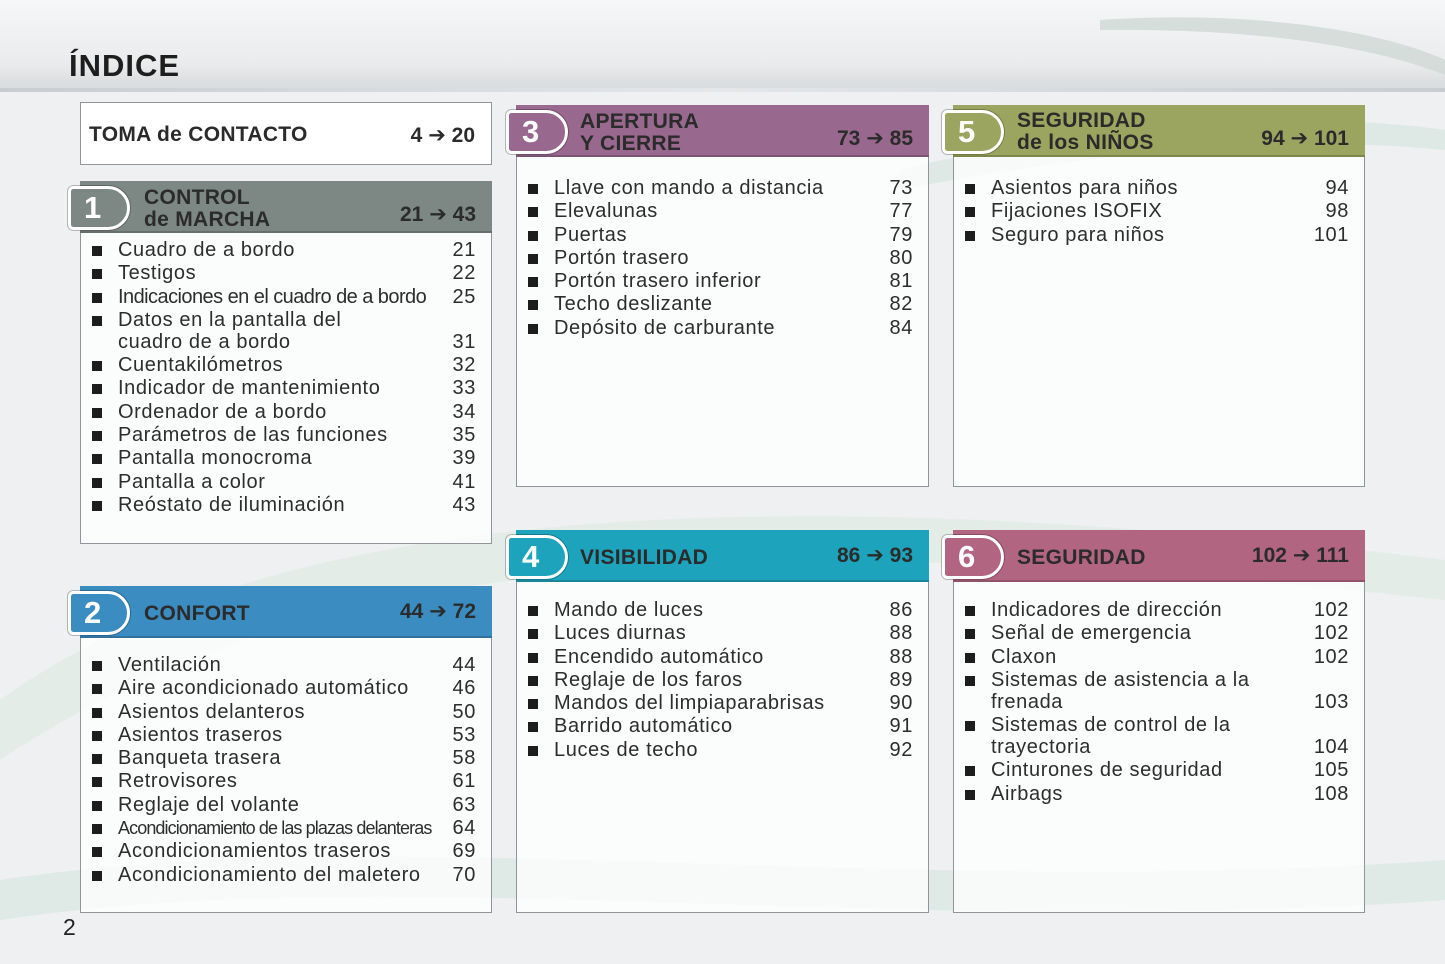 This screenshot has height=964, width=1445. What do you see at coordinates (286, 412) in the screenshot?
I see `toc-entry: Ordenador de a bordo 34` at bounding box center [286, 412].